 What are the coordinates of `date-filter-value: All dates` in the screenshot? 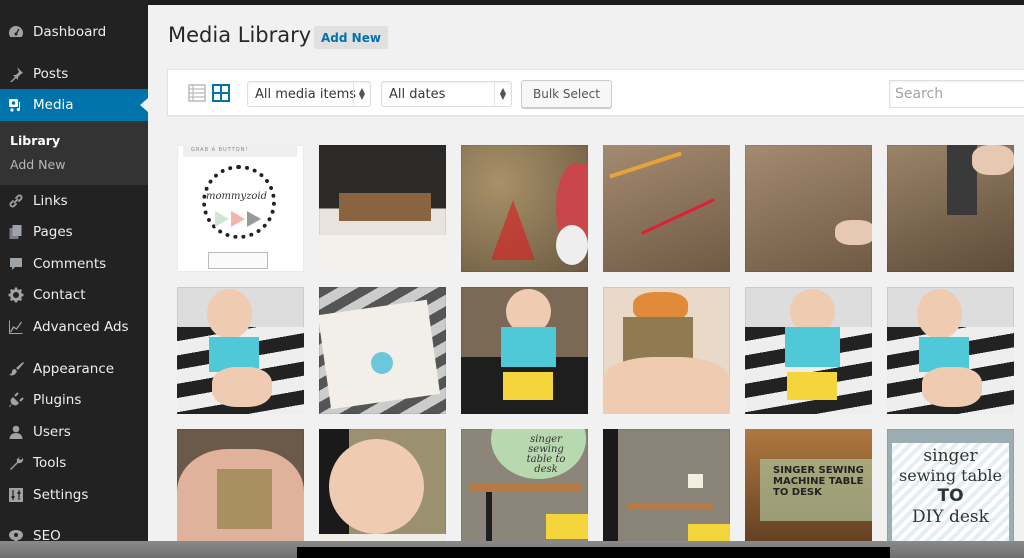 It's located at (417, 94).